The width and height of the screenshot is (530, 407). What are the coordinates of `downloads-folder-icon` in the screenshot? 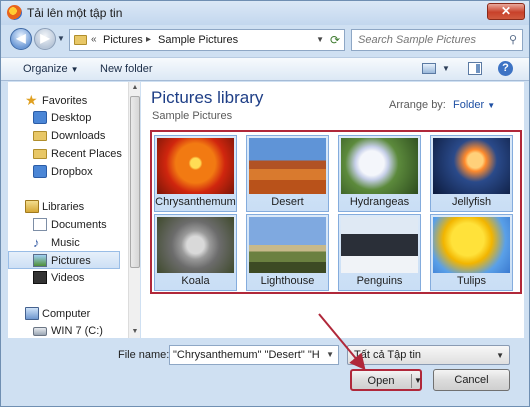 It's located at (40, 136).